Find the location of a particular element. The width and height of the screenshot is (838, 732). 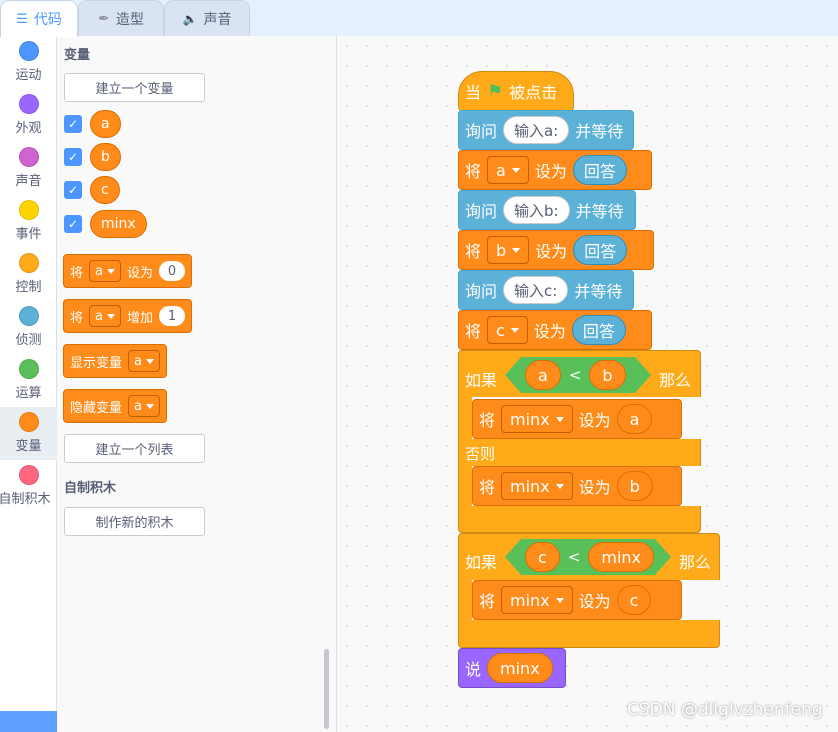

category-myblocks: 自制积木 is located at coordinates (28, 486).